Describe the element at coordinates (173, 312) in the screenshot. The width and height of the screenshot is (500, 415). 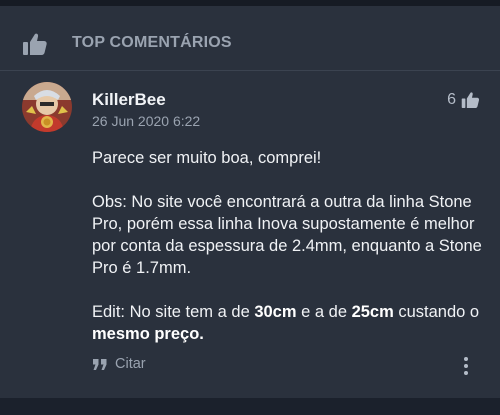
I see `comment-text: Edit: No site tem a de` at that location.